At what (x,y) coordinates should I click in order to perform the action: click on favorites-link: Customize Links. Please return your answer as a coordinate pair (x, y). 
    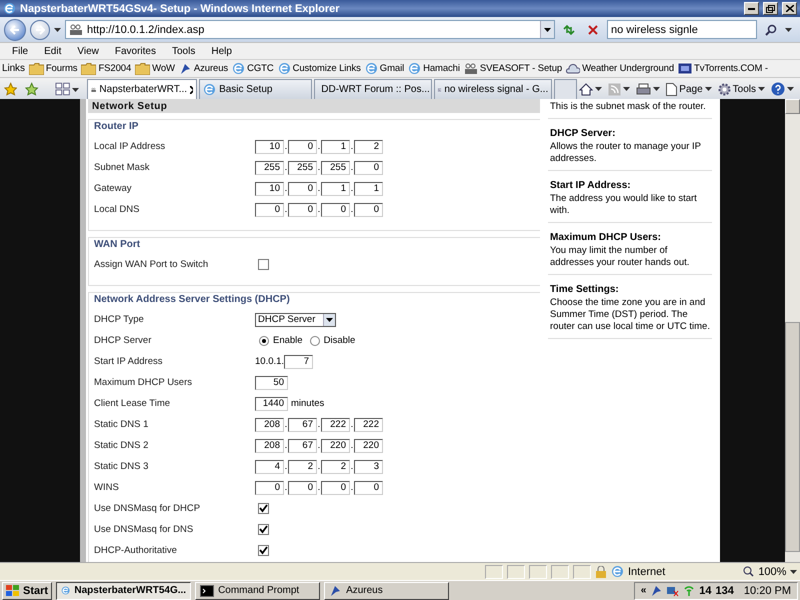
    Looking at the image, I should click on (319, 68).